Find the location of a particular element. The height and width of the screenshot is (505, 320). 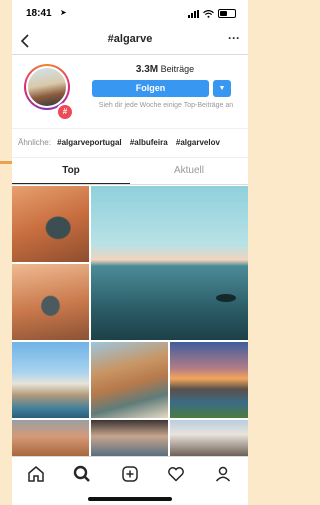

more-options-button: ··· is located at coordinates (234, 38).